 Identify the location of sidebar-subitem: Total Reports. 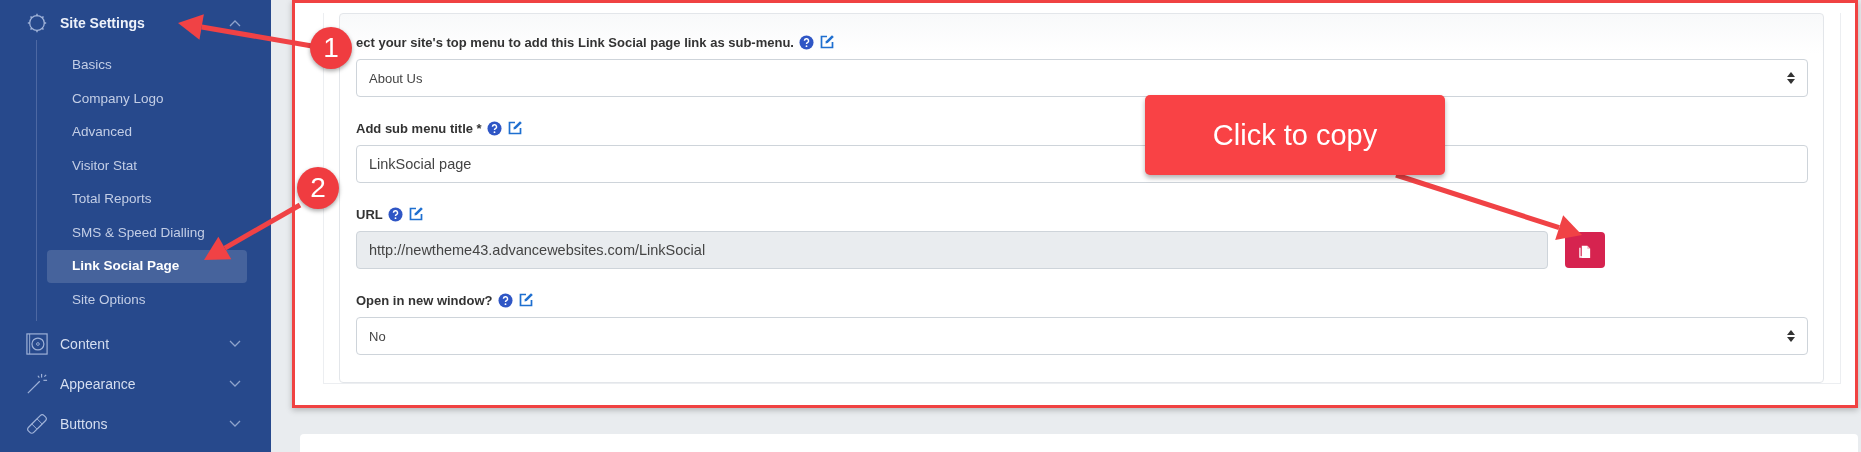
(147, 199).